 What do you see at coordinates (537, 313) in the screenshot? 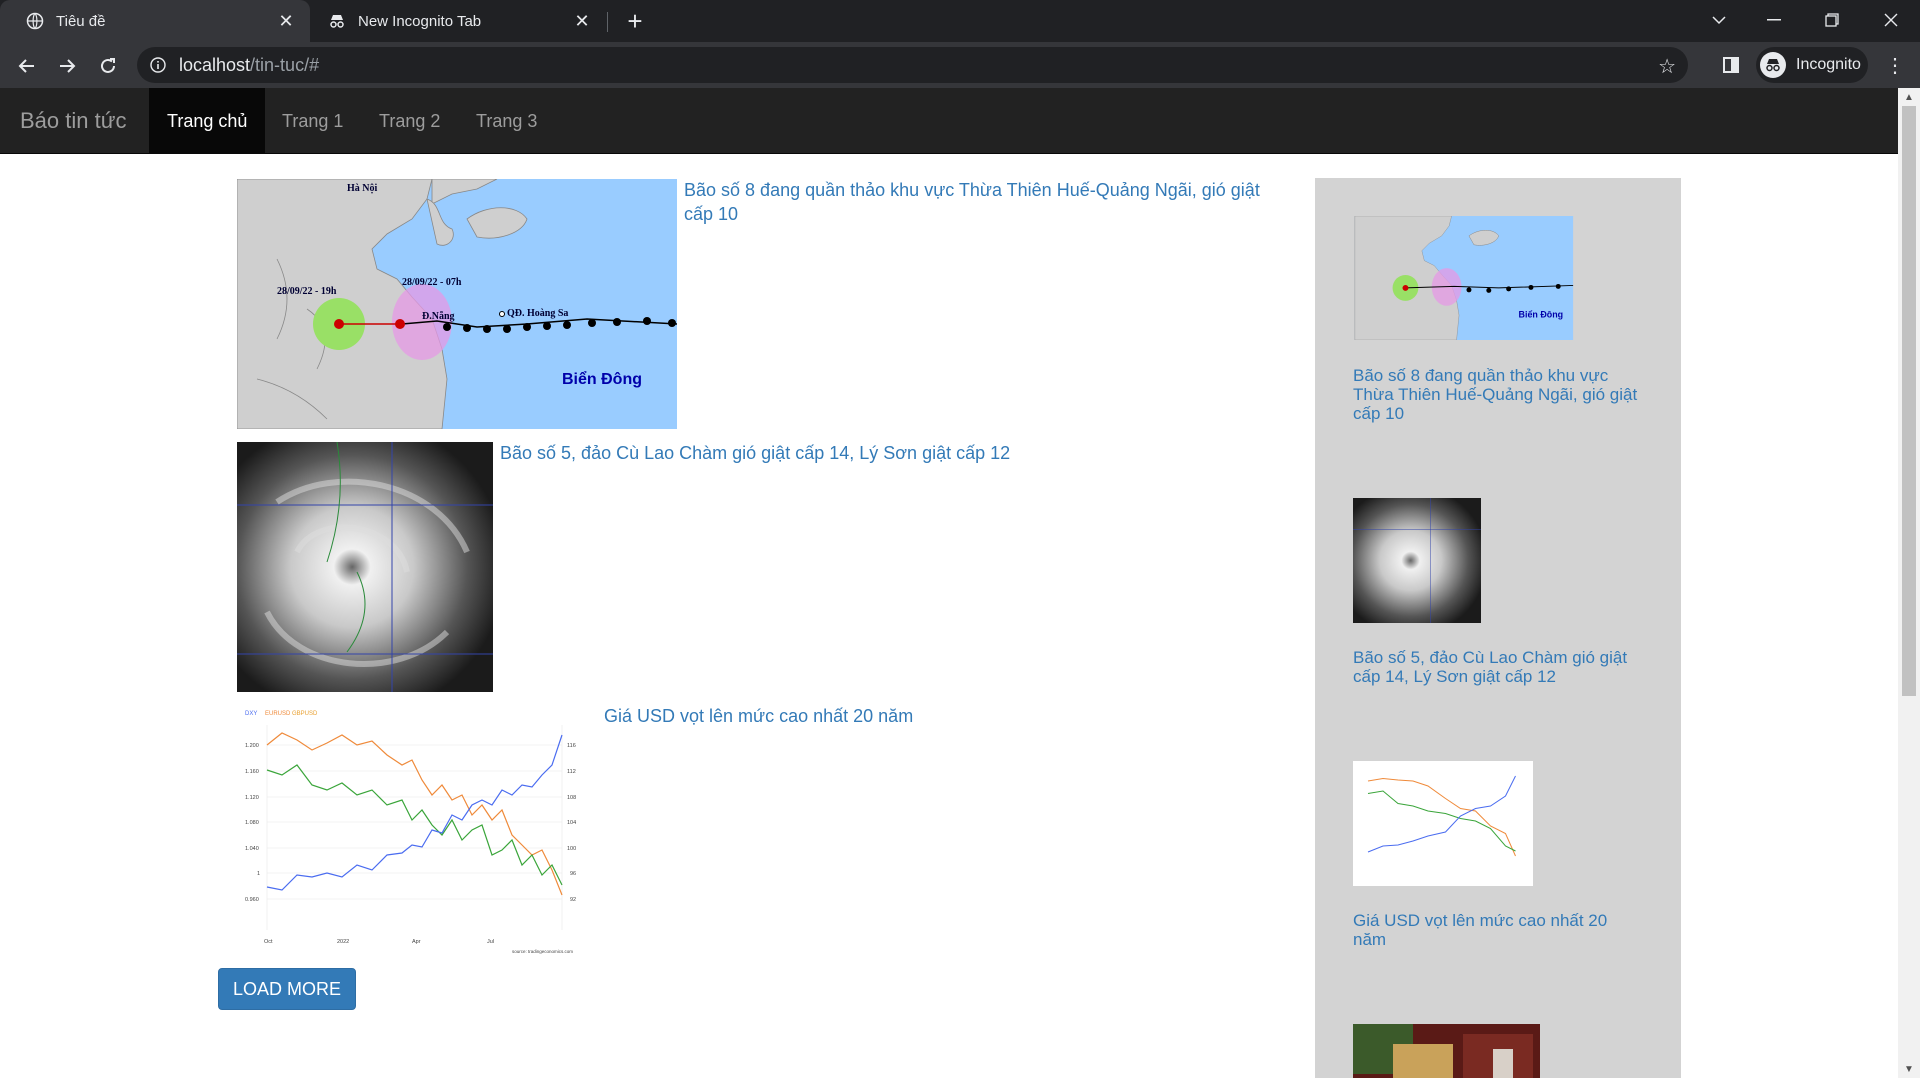
I see `map-label-hoangsa: QĐ. Hoàng Sa` at bounding box center [537, 313].